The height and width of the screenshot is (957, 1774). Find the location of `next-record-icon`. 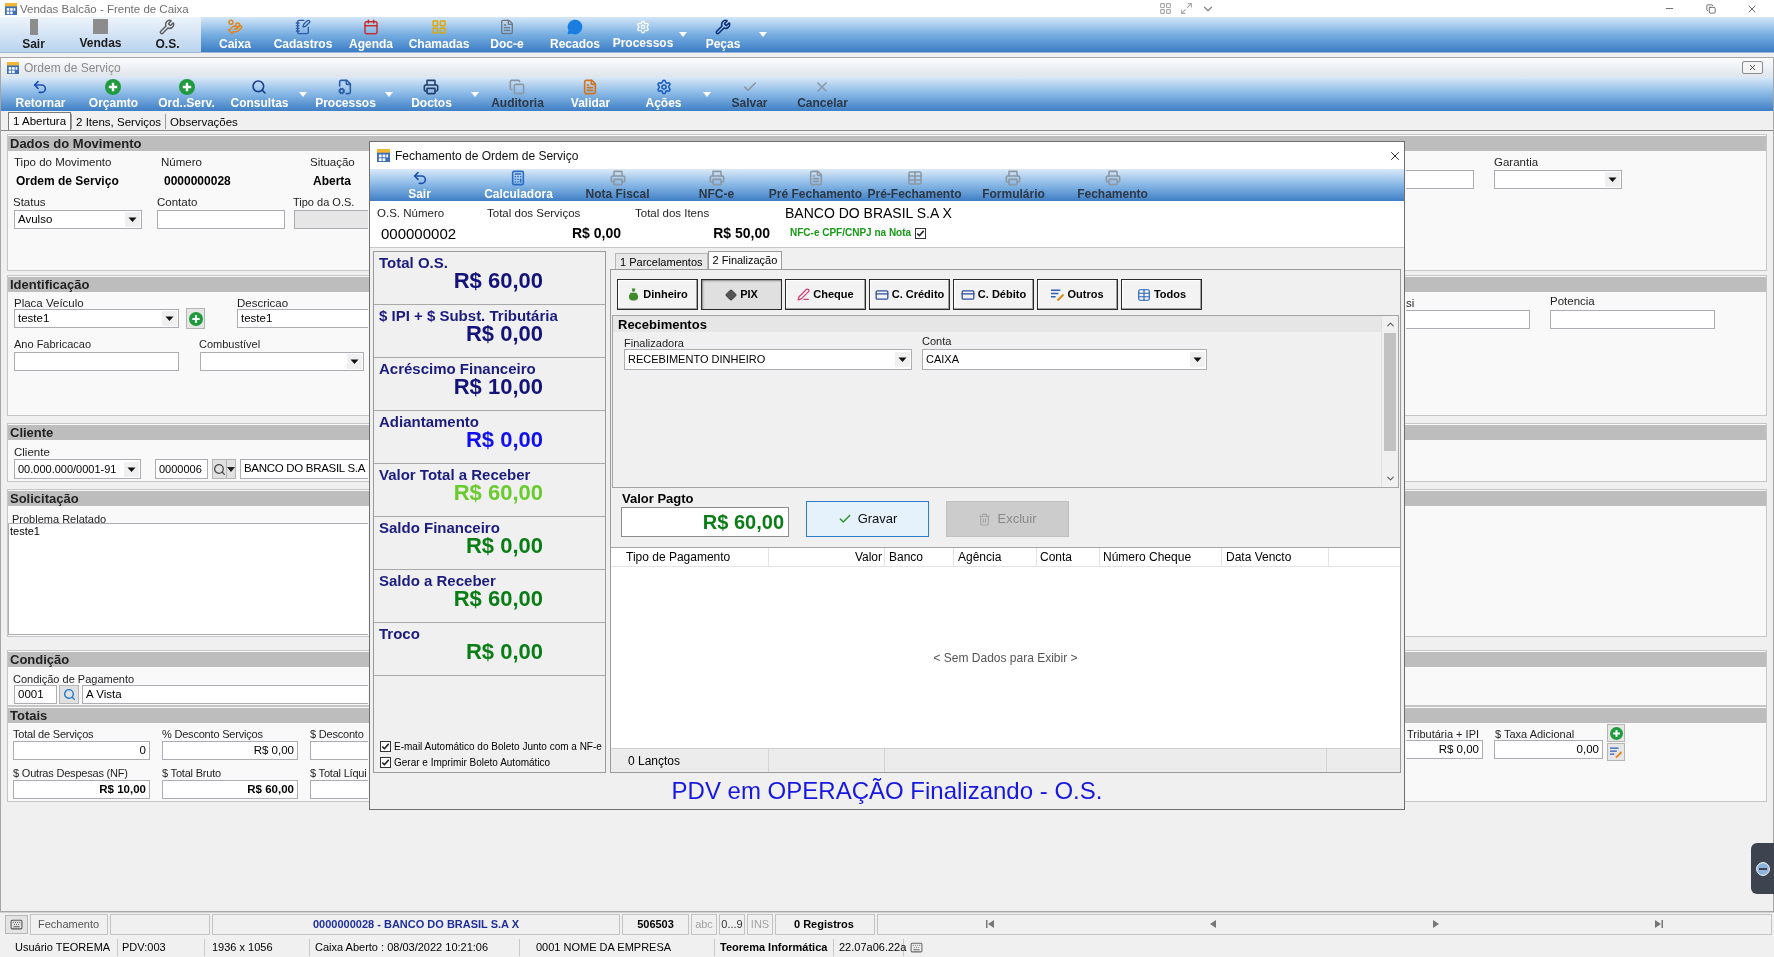

next-record-icon is located at coordinates (1436, 924).